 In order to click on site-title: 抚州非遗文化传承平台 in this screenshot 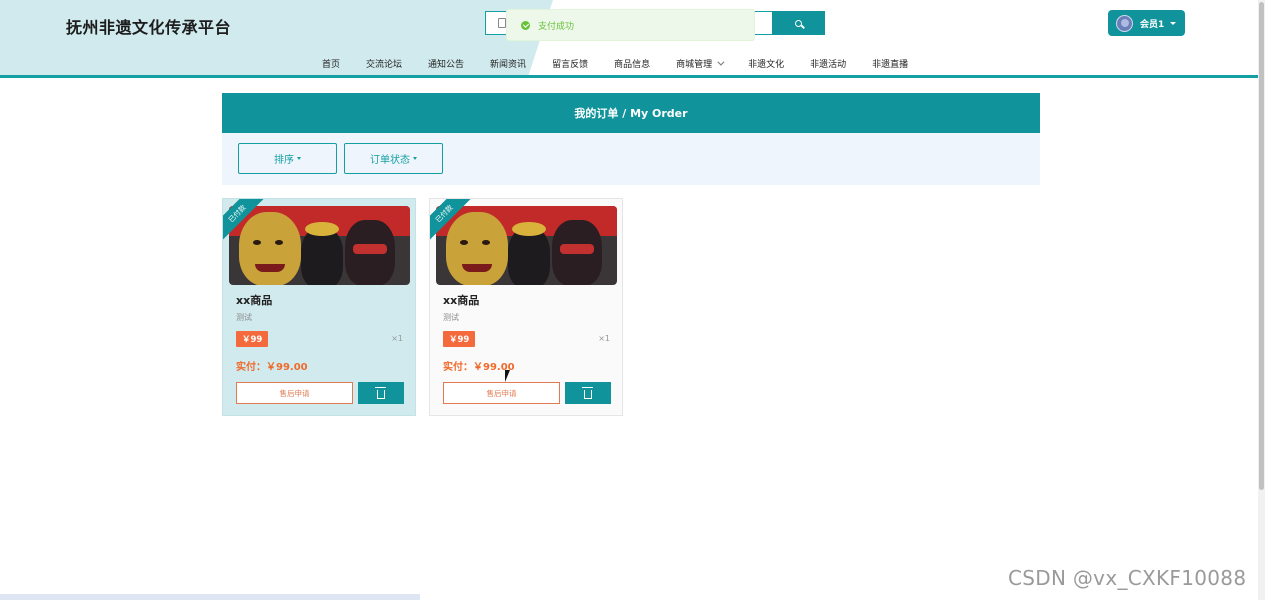, I will do `click(149, 27)`.